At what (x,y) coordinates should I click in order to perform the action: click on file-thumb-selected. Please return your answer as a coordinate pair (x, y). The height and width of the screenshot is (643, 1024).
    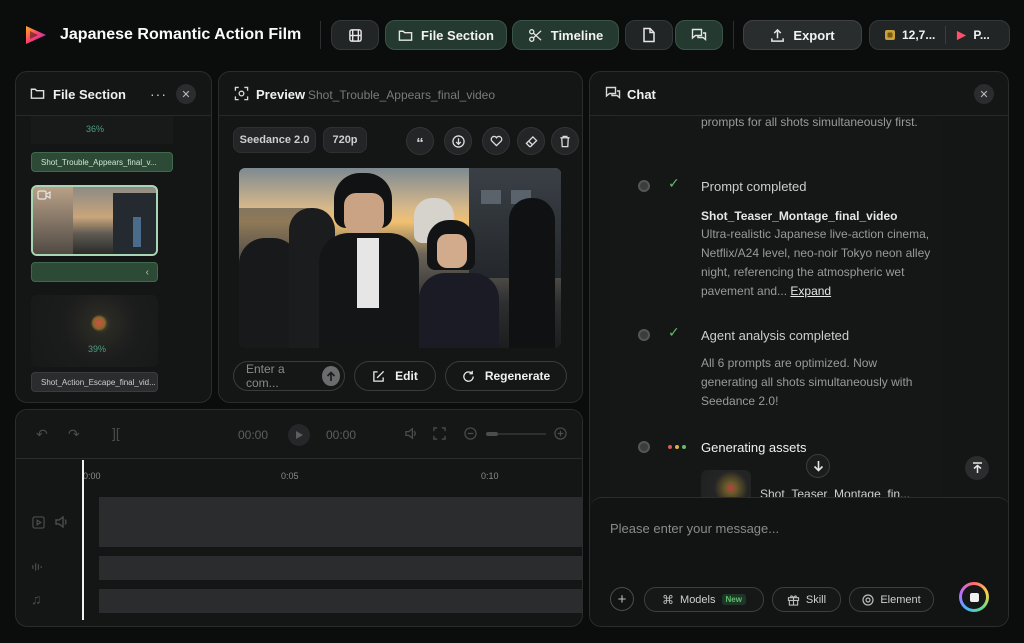
    Looking at the image, I should click on (94, 220).